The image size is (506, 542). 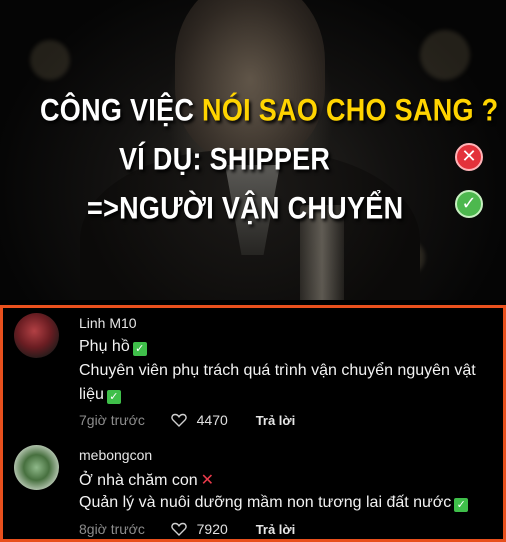 What do you see at coordinates (250, 80) in the screenshot?
I see `man-head` at bounding box center [250, 80].